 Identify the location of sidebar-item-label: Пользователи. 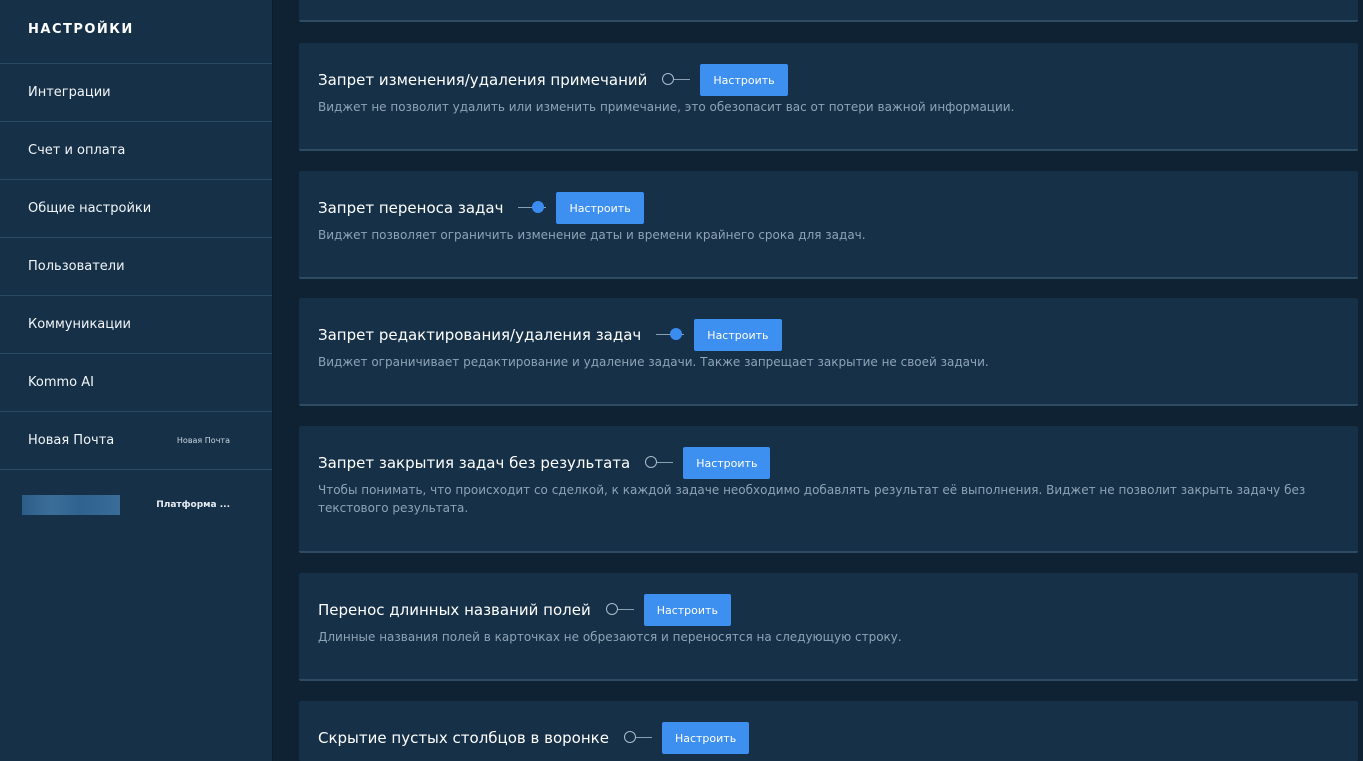
(76, 266).